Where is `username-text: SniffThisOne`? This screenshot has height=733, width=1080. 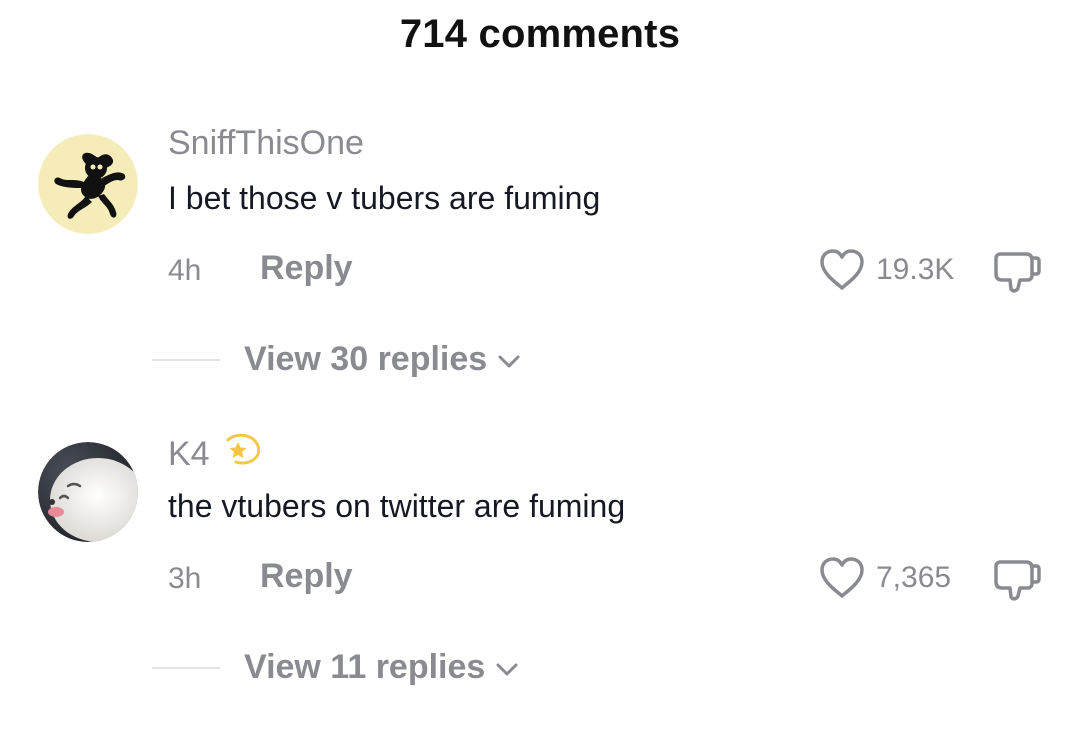
username-text: SniffThisOne is located at coordinates (266, 143).